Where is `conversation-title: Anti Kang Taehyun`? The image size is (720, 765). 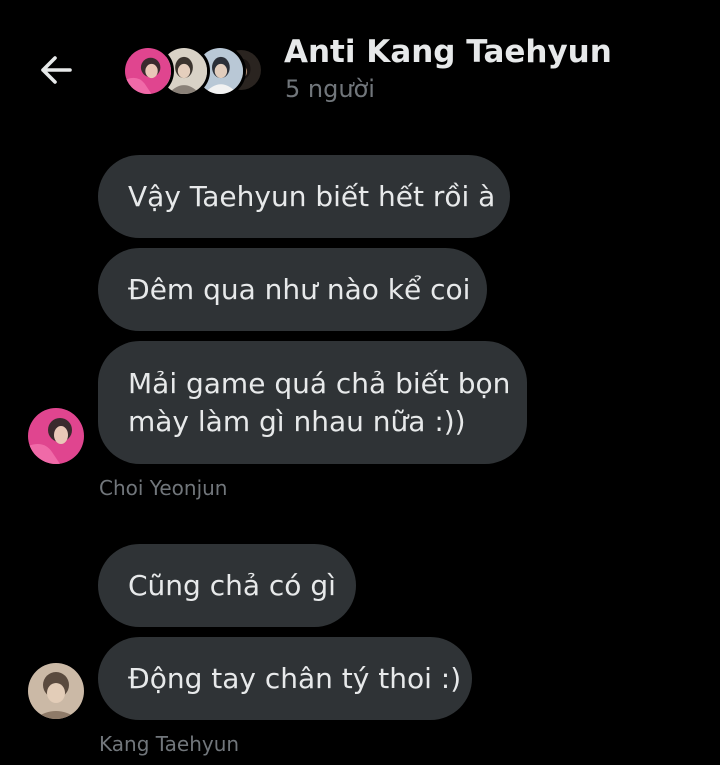
conversation-title: Anti Kang Taehyun is located at coordinates (448, 52).